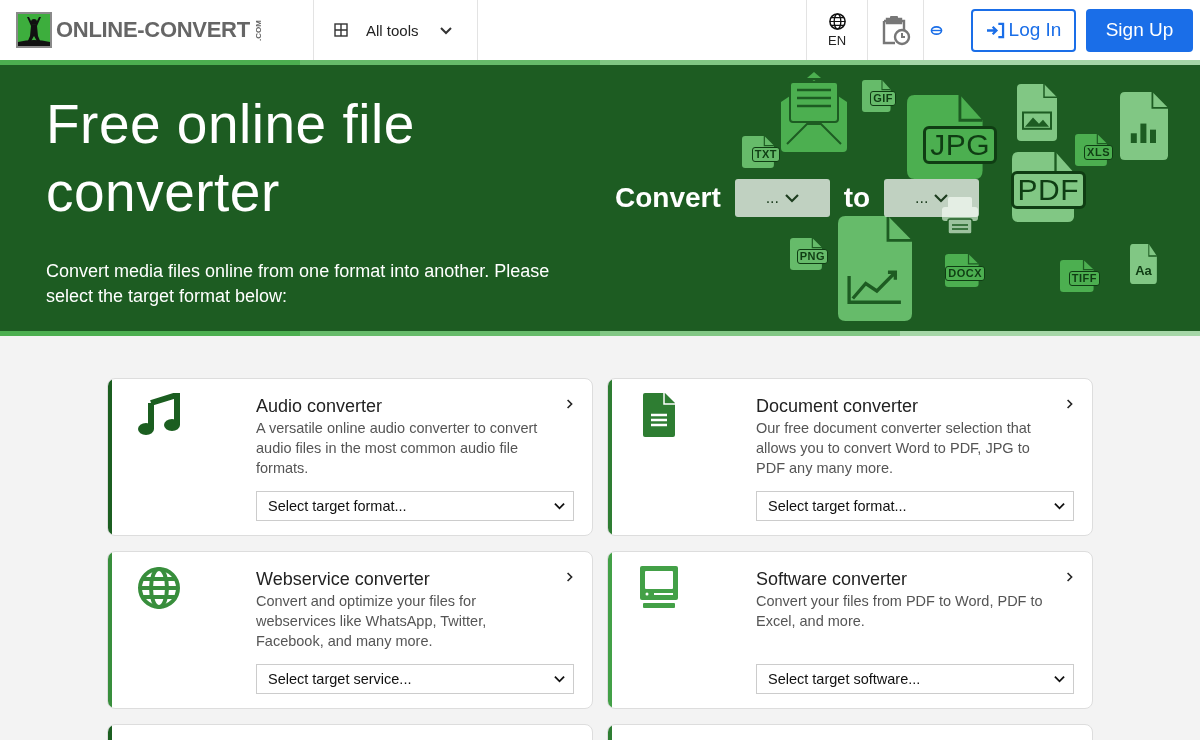  I want to click on card-title: Webservice converter, so click(343, 579).